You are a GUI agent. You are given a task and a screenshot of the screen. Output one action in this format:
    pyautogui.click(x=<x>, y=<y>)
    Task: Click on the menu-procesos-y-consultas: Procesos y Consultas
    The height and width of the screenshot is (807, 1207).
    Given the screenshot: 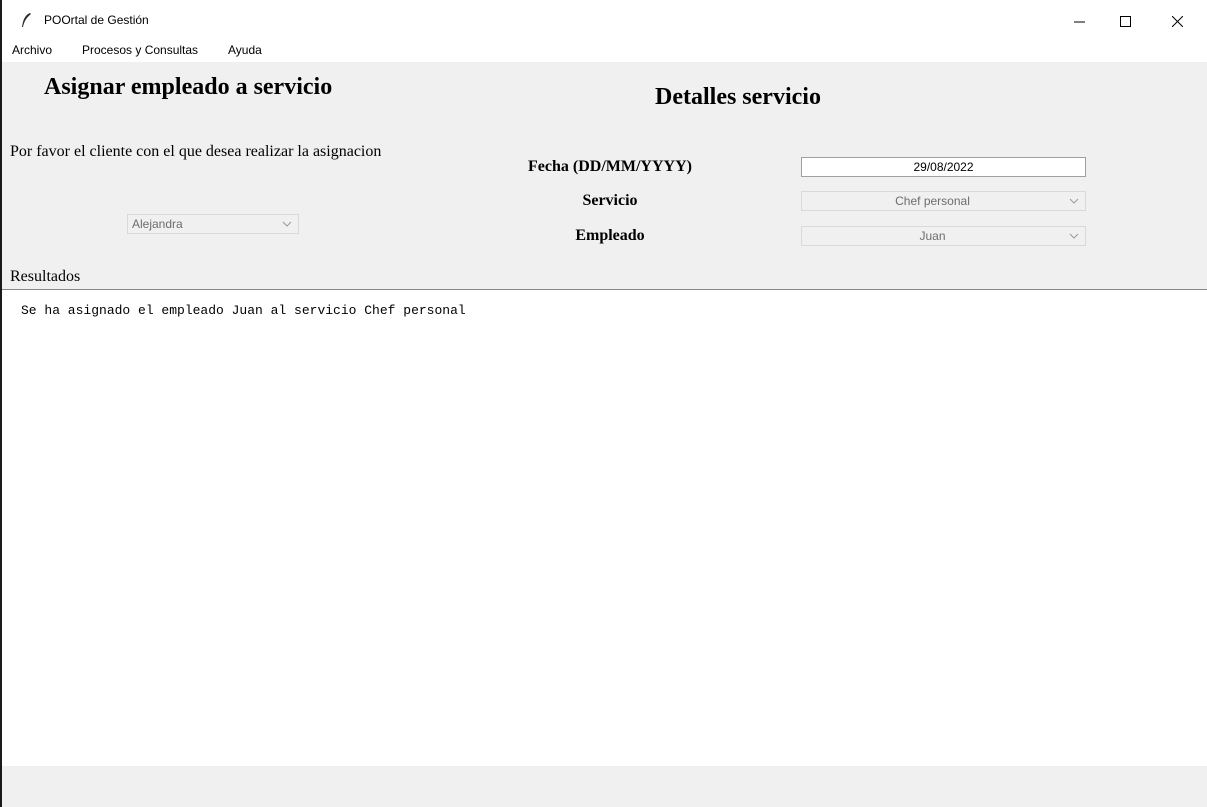 What is the action you would take?
    pyautogui.click(x=140, y=50)
    